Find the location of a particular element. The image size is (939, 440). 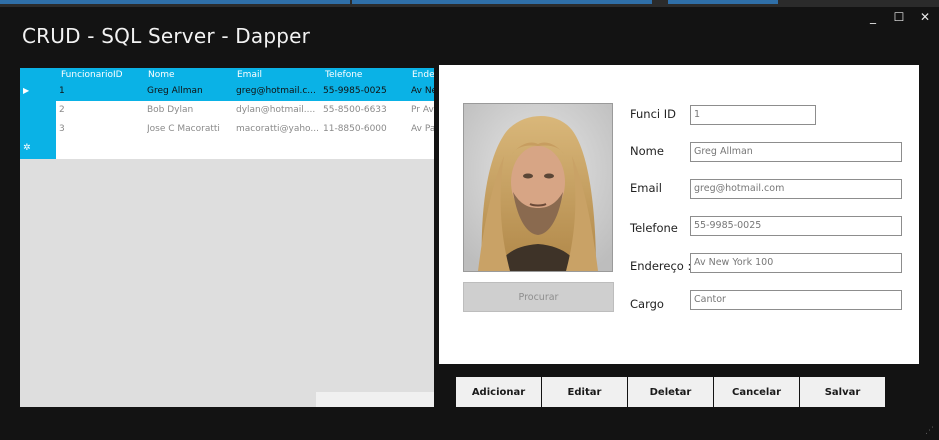

cell-telefone: 11-8850-6000 is located at coordinates (355, 129).